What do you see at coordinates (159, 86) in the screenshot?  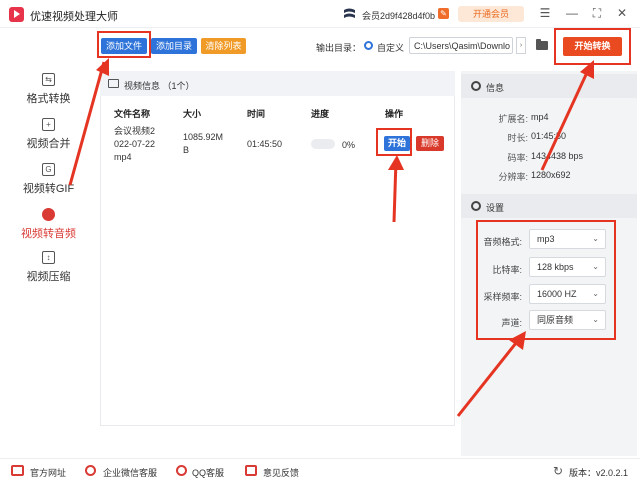 I see `file-list-title: 视频信息 （1个）` at bounding box center [159, 86].